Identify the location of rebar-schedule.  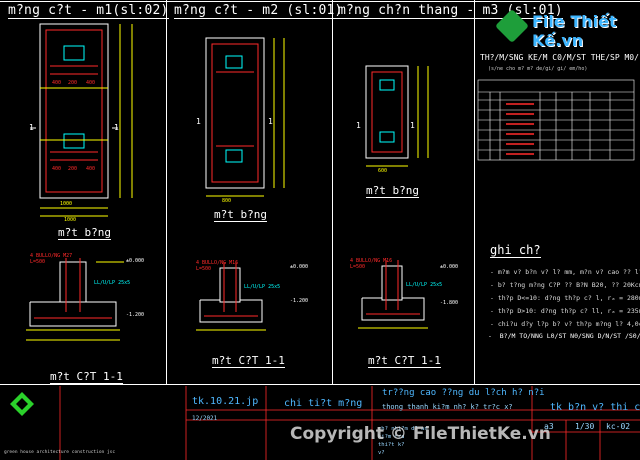
(556, 120).